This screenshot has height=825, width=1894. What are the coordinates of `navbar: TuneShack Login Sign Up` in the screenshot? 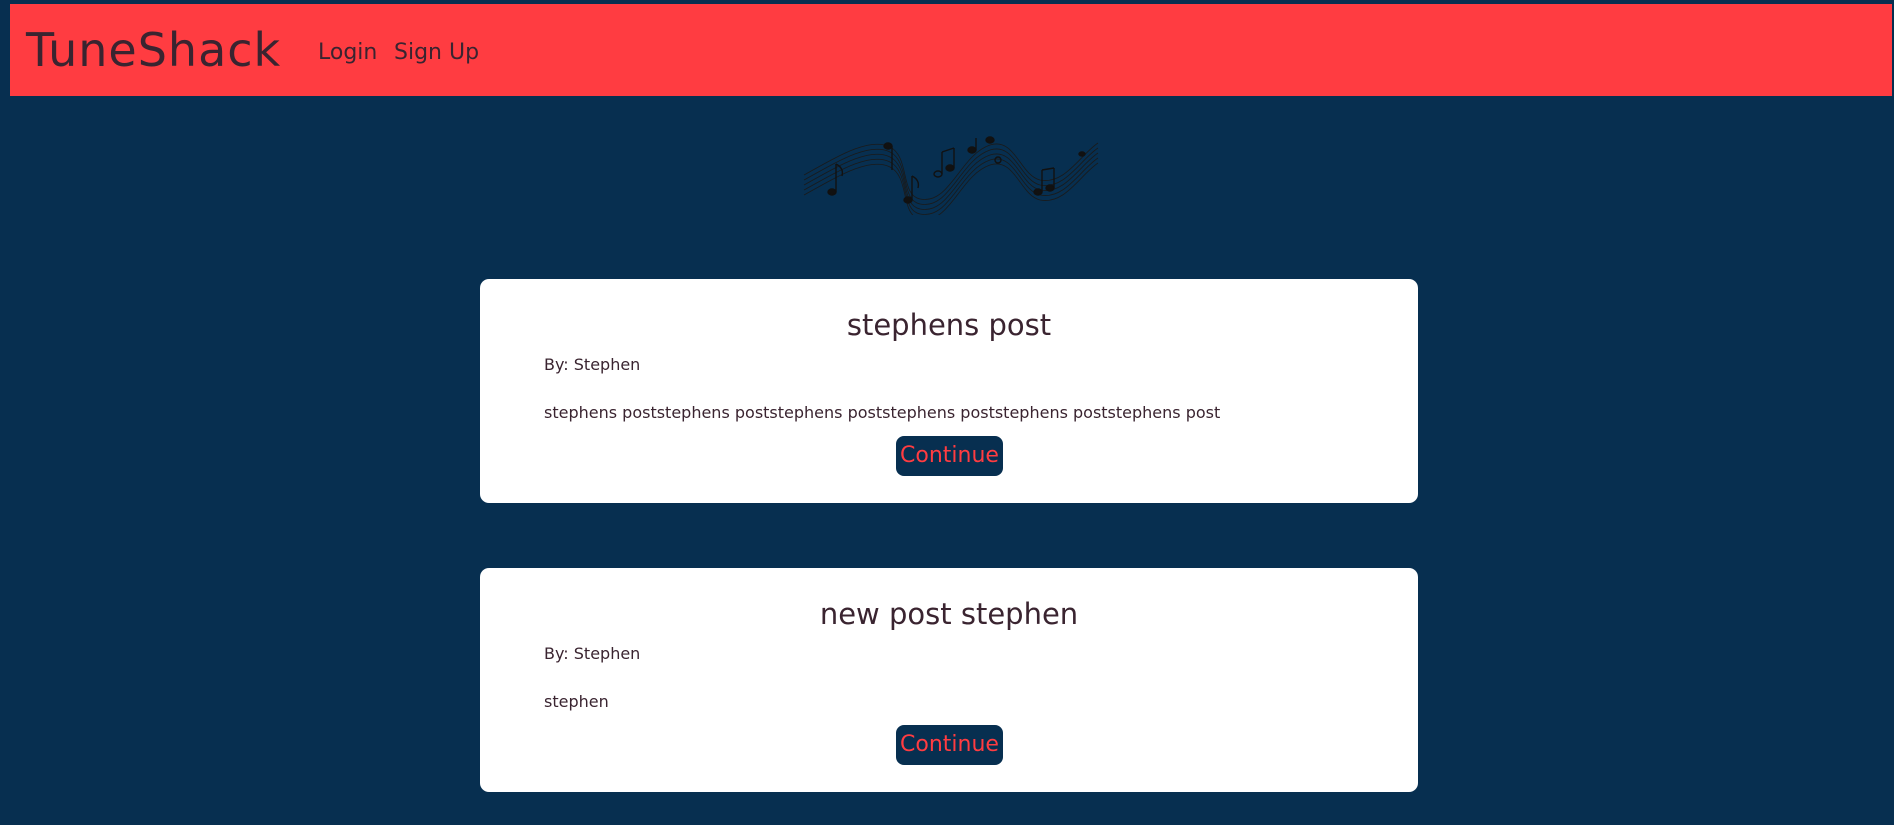 It's located at (951, 50).